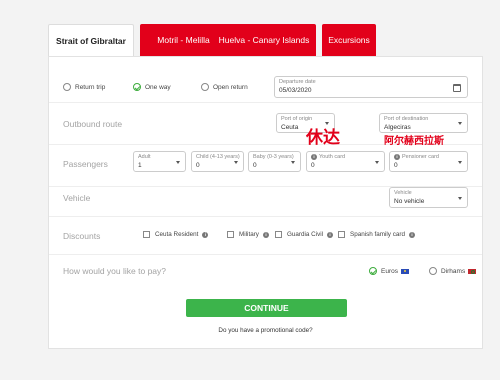  What do you see at coordinates (472, 271) in the screenshot?
I see `morocco-flag-icon` at bounding box center [472, 271].